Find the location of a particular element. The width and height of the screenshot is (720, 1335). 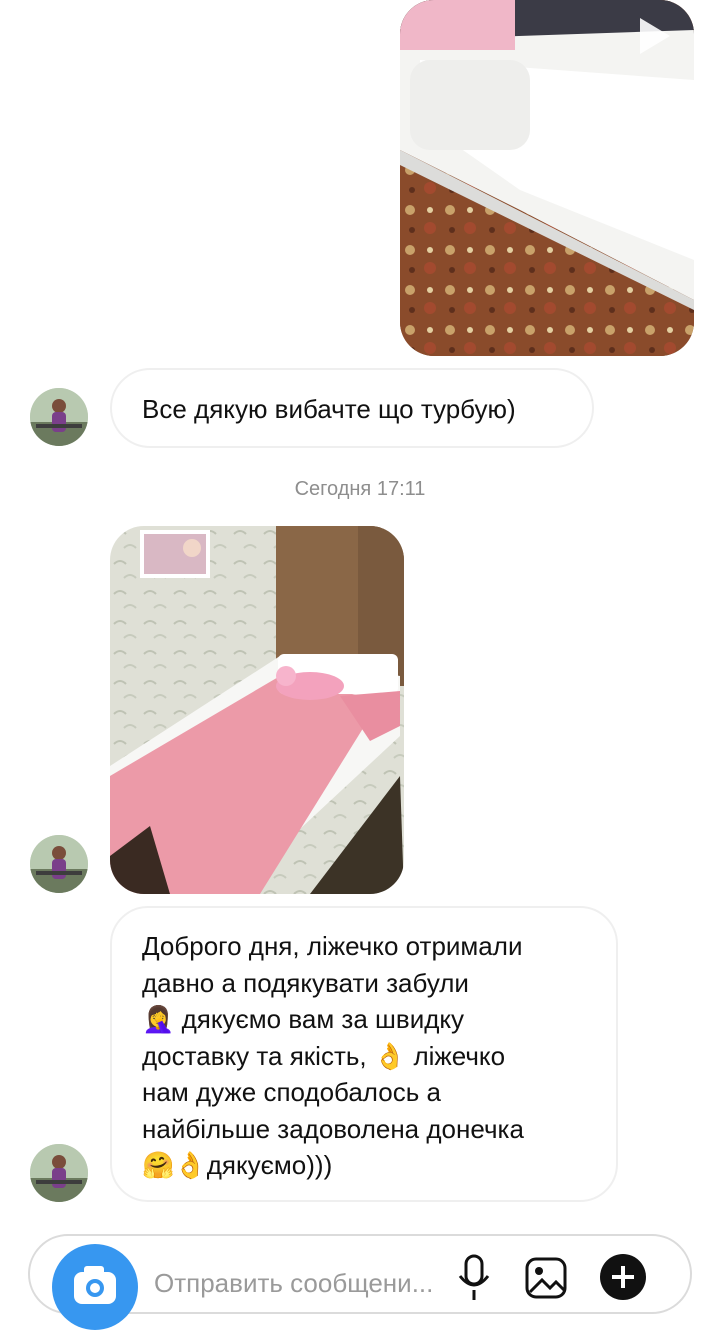

gallery-button is located at coordinates (546, 1280).